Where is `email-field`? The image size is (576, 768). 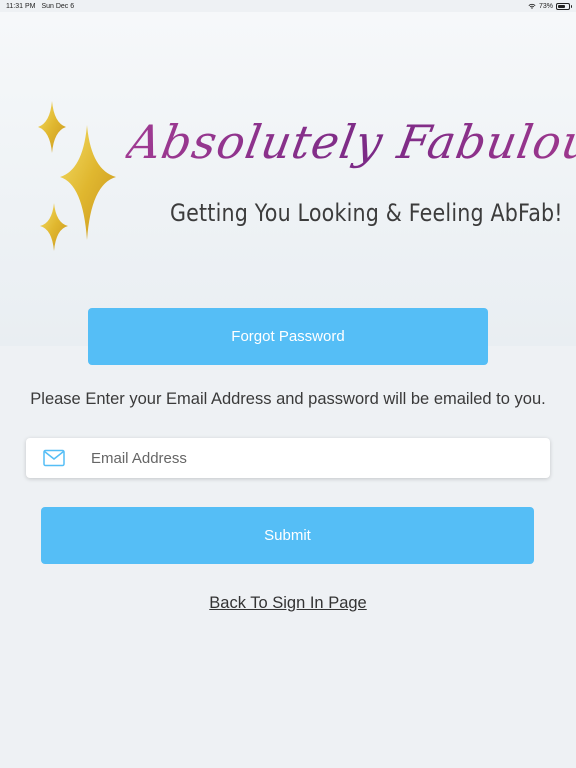
email-field is located at coordinates (288, 458).